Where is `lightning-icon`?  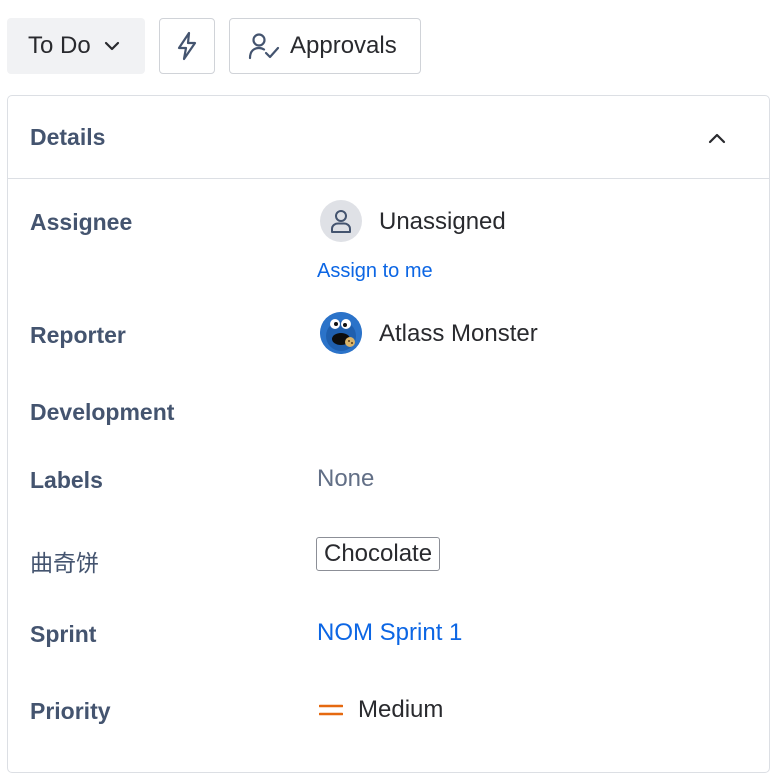
lightning-icon is located at coordinates (187, 46).